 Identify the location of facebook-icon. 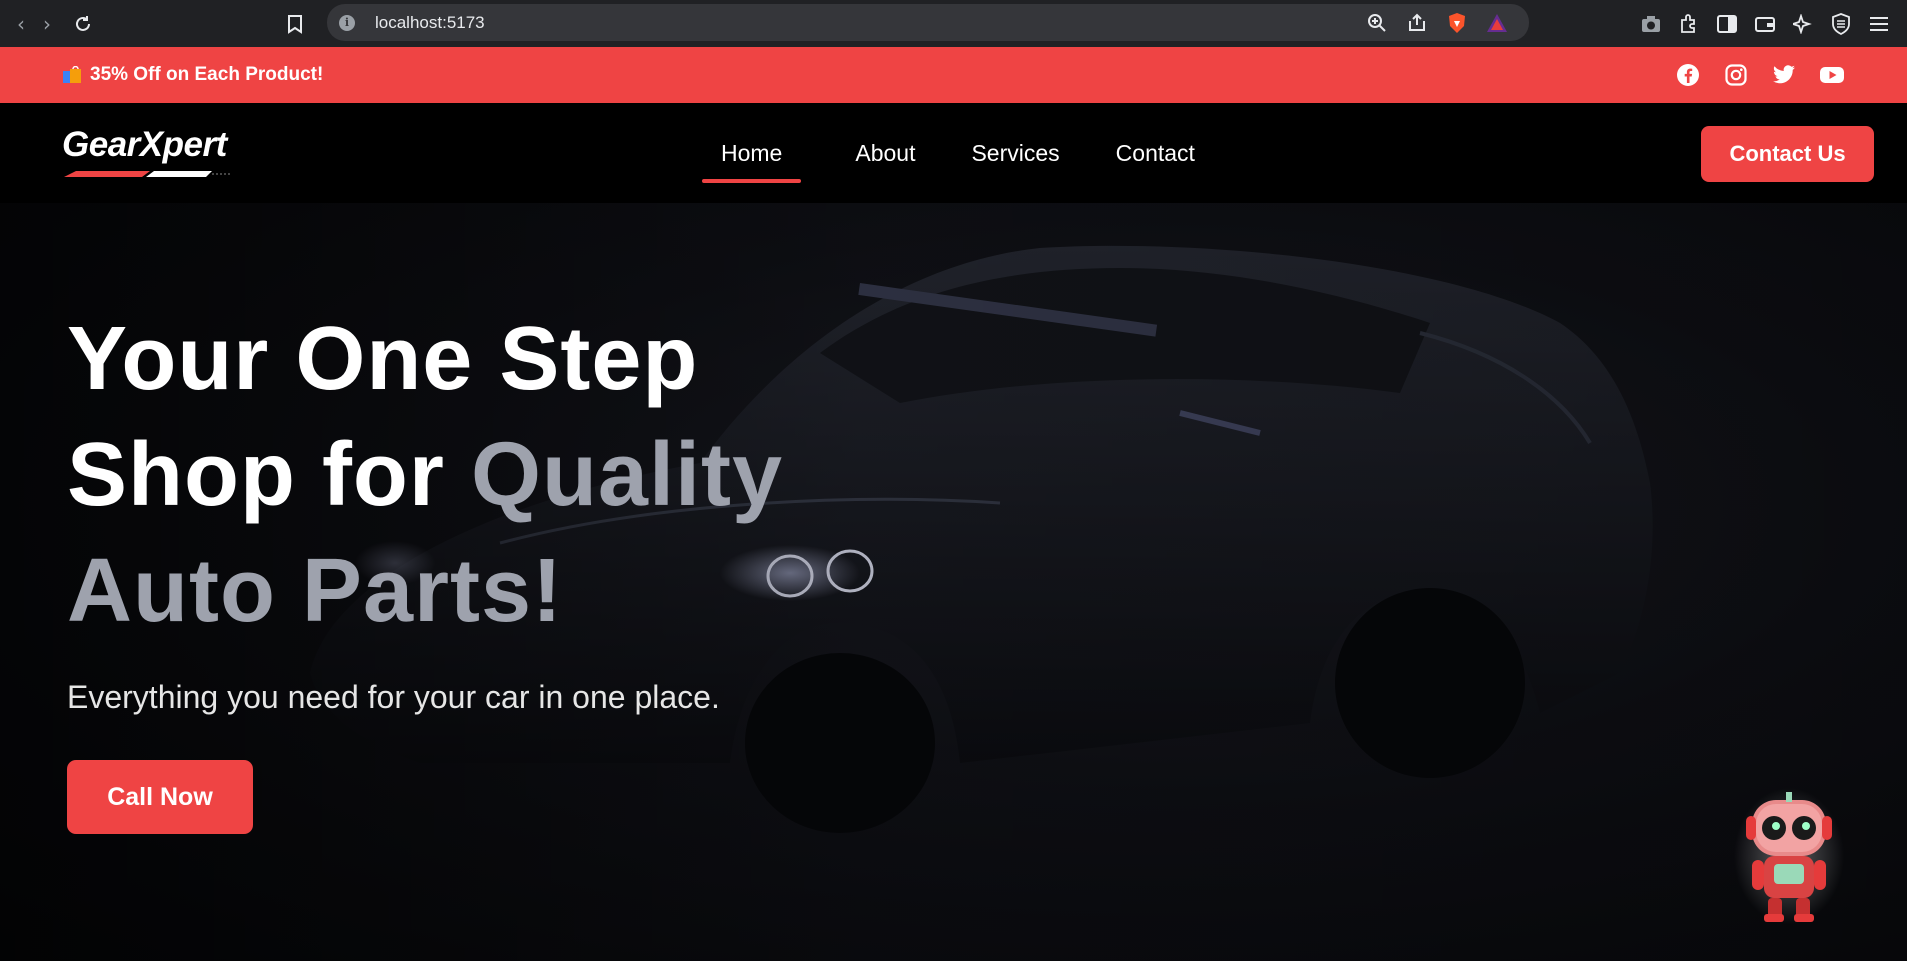
(1688, 75).